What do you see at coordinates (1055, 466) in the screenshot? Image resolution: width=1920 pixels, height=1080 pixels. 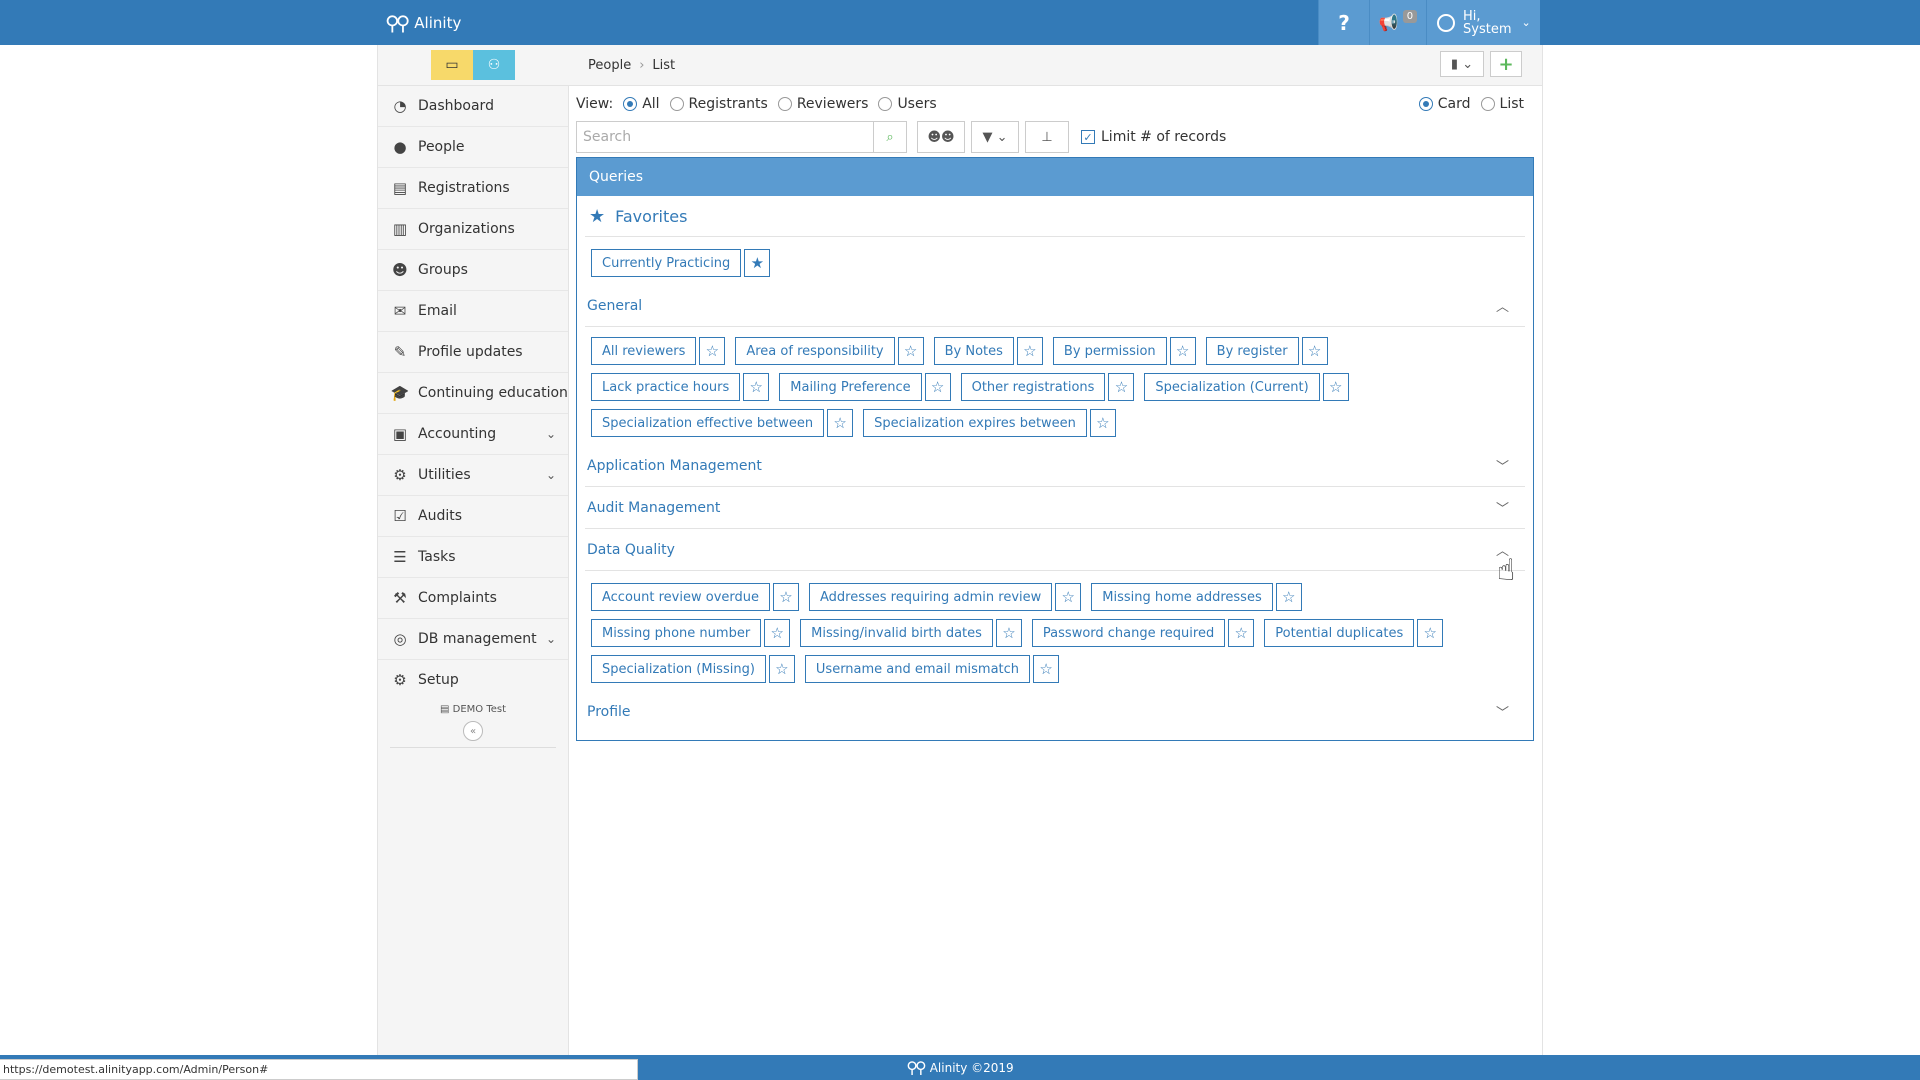 I see `section-application-management: Application Management ﹀` at bounding box center [1055, 466].